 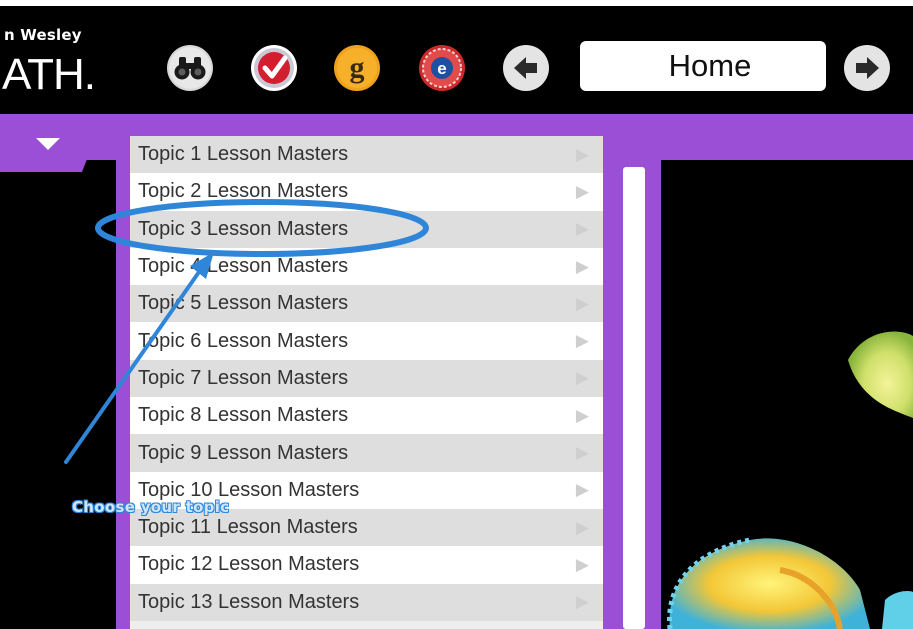 I want to click on topic-label: Topic 2 Lesson Masters, so click(x=243, y=191).